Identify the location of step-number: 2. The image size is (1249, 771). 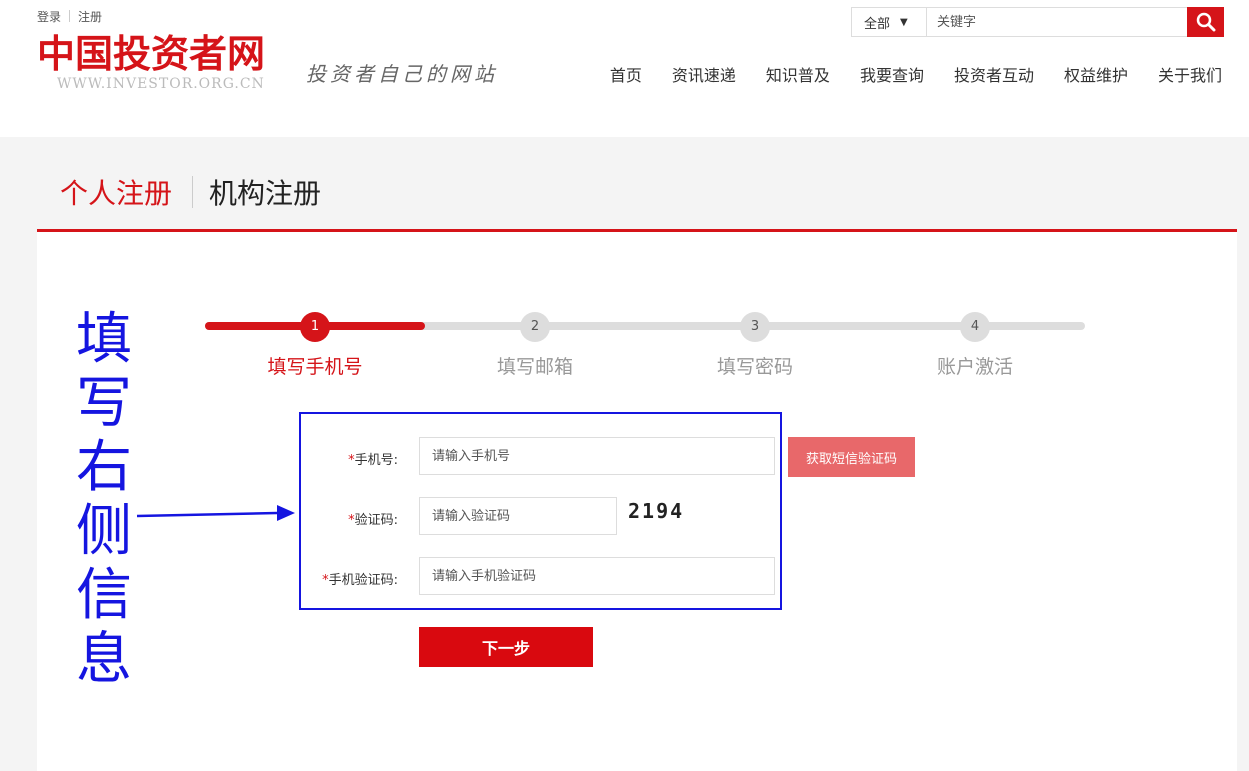
(535, 327).